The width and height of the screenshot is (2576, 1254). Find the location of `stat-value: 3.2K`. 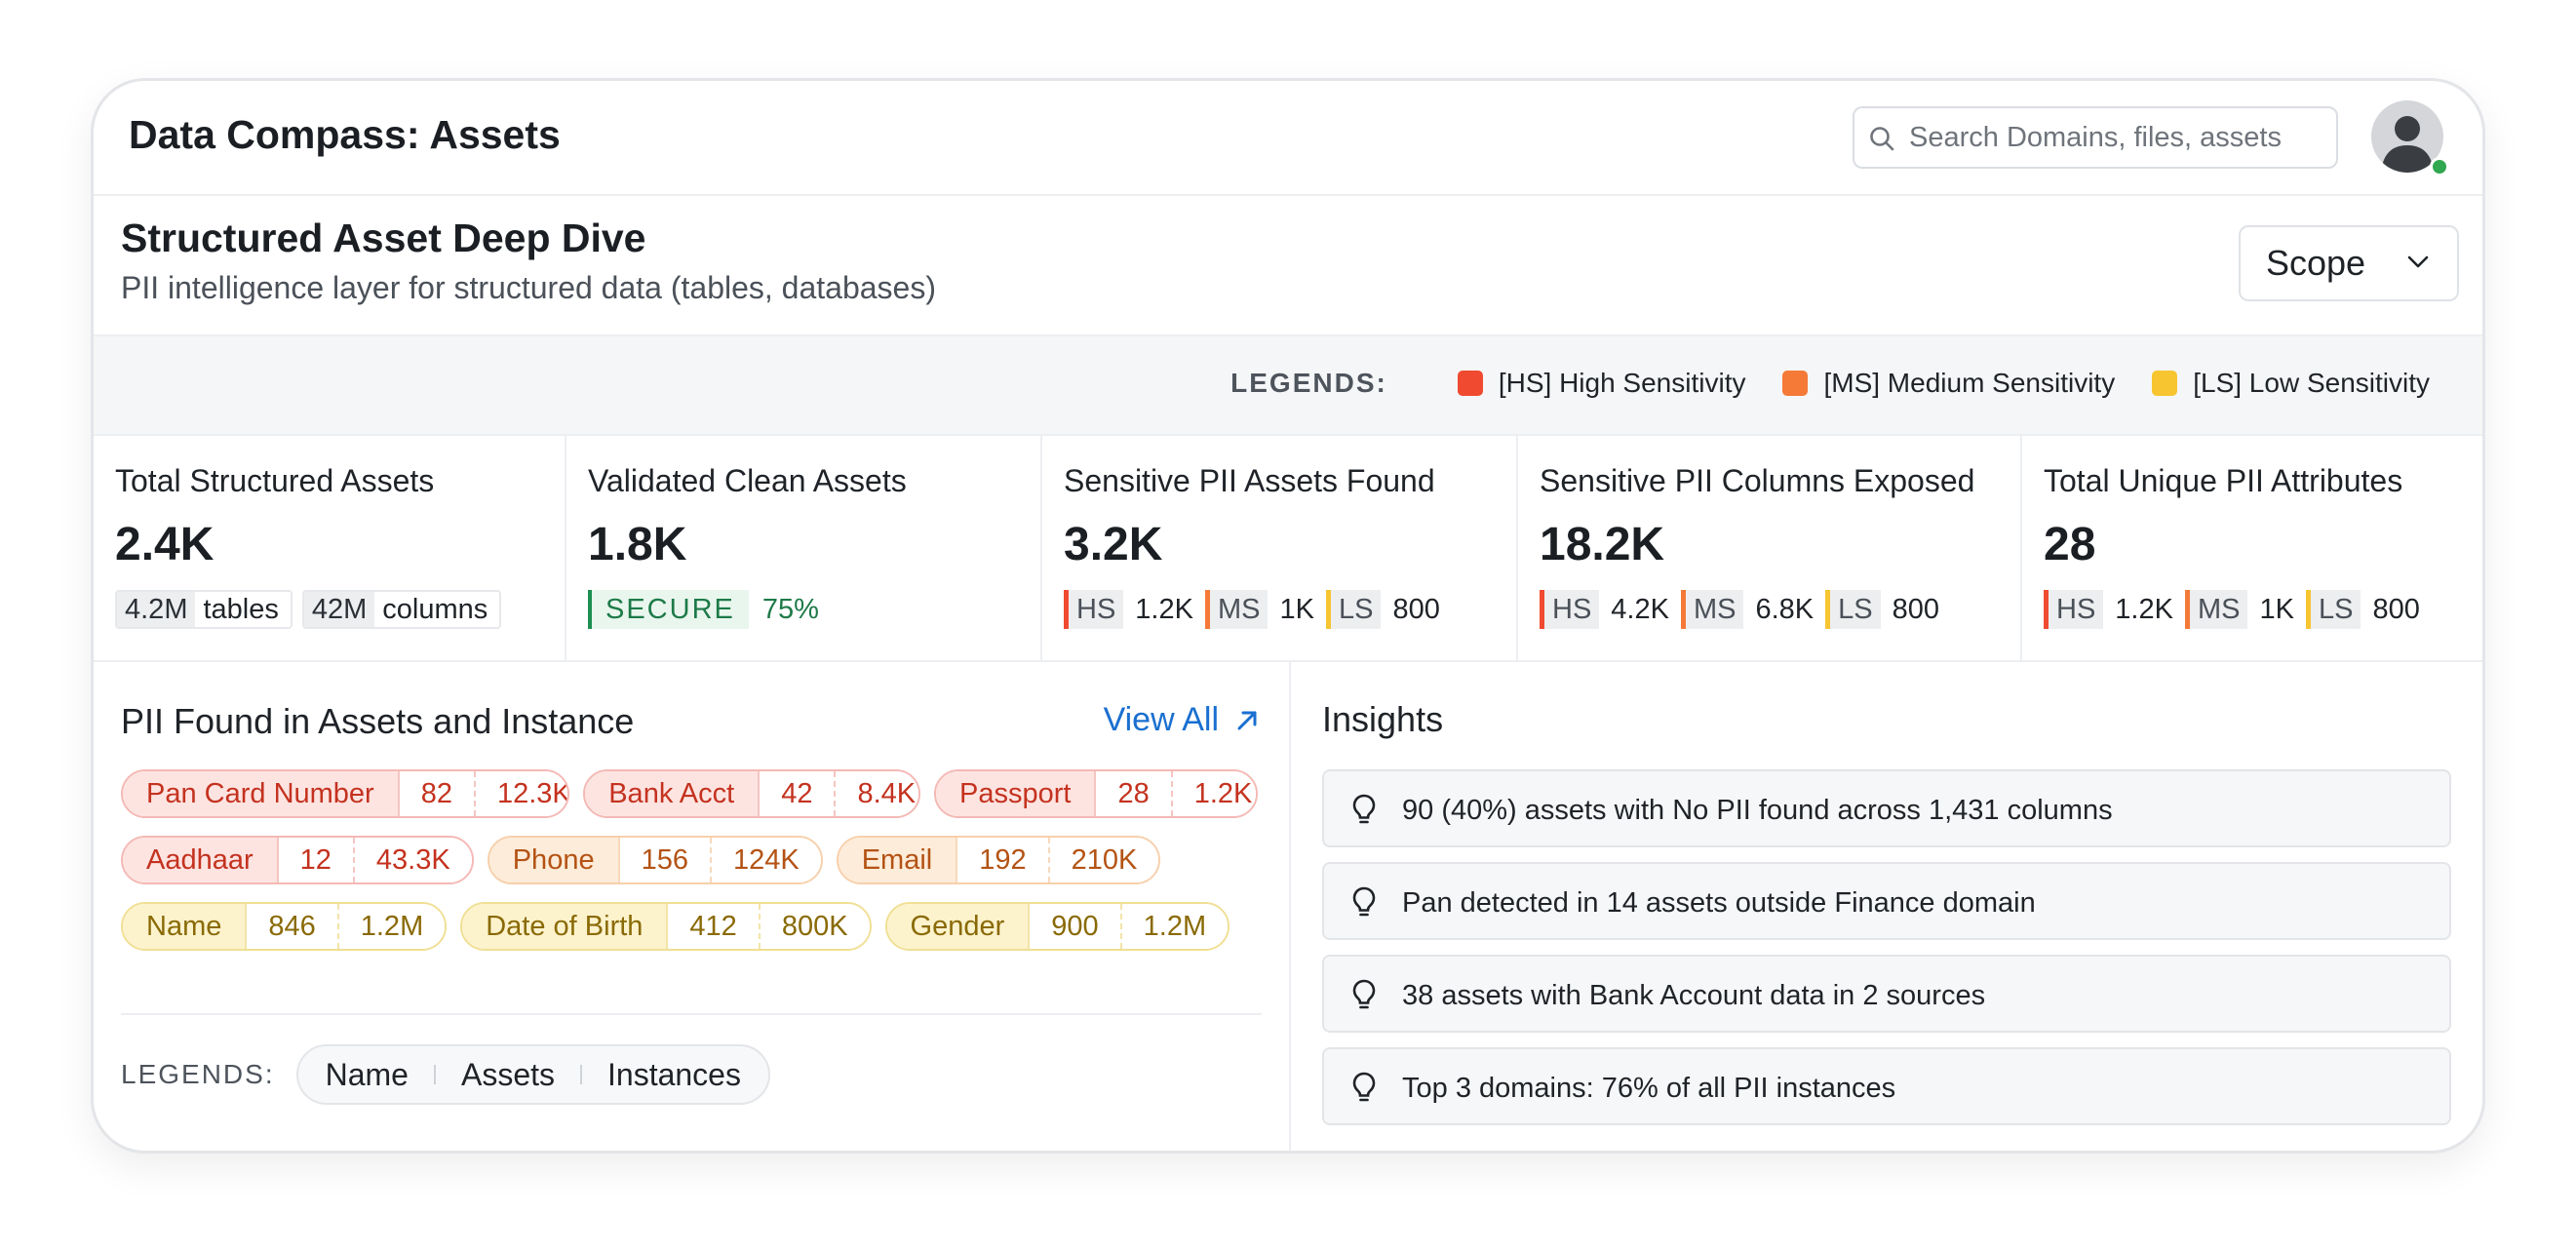

stat-value: 3.2K is located at coordinates (1113, 544).